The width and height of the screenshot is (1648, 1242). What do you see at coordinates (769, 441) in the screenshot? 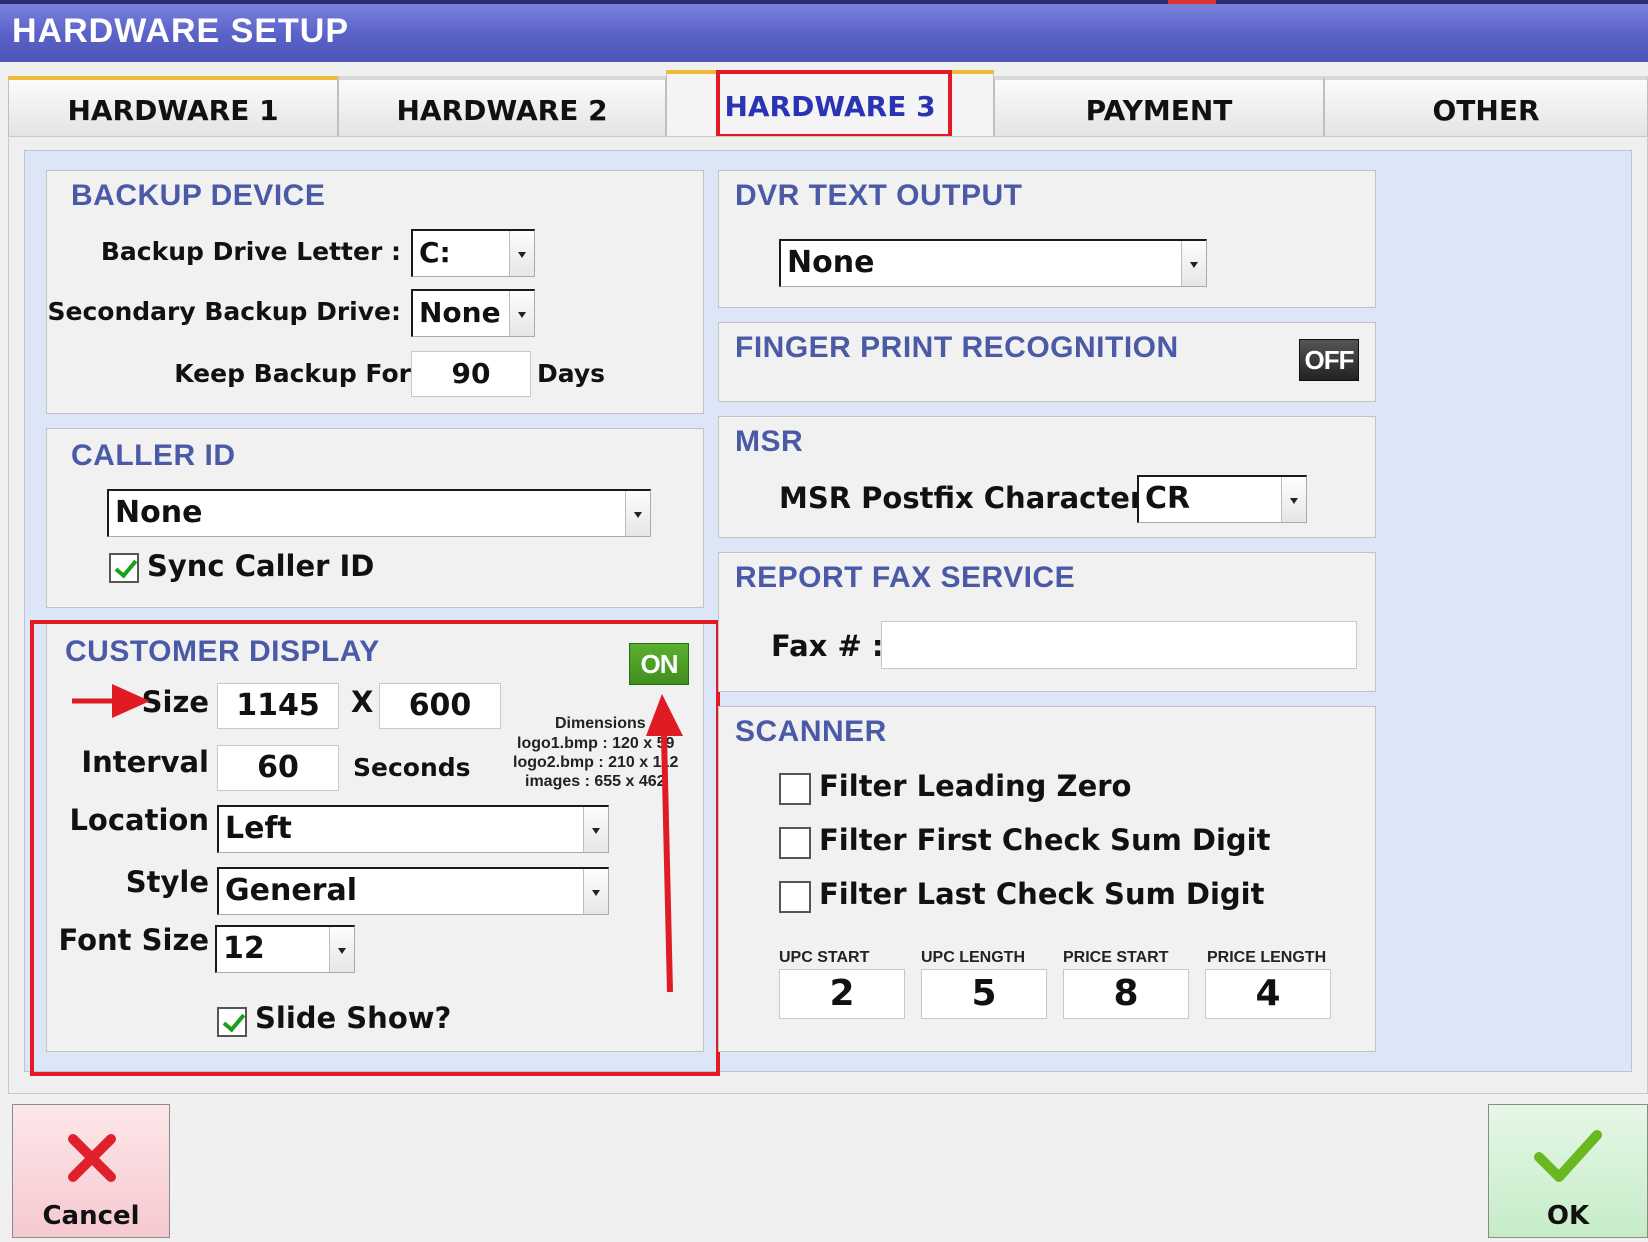
I see `msr-title: MSR` at bounding box center [769, 441].